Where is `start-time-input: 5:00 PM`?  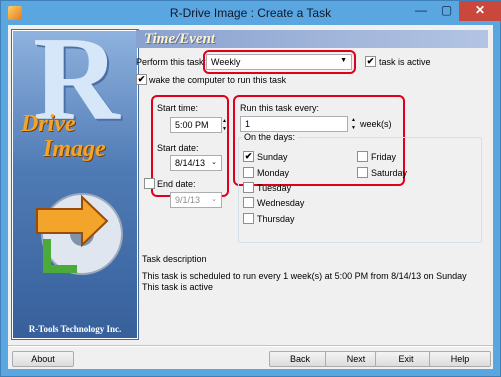
start-time-input: 5:00 PM is located at coordinates (196, 125).